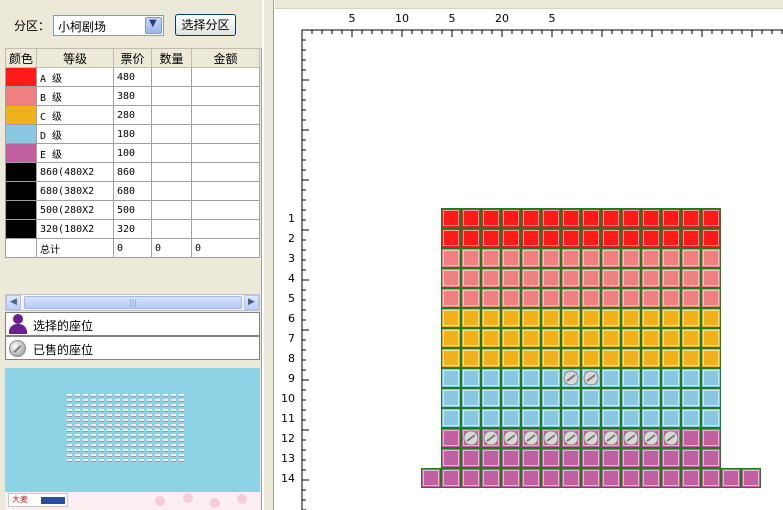  I want to click on arrow-left-icon: ◀, so click(13, 302).